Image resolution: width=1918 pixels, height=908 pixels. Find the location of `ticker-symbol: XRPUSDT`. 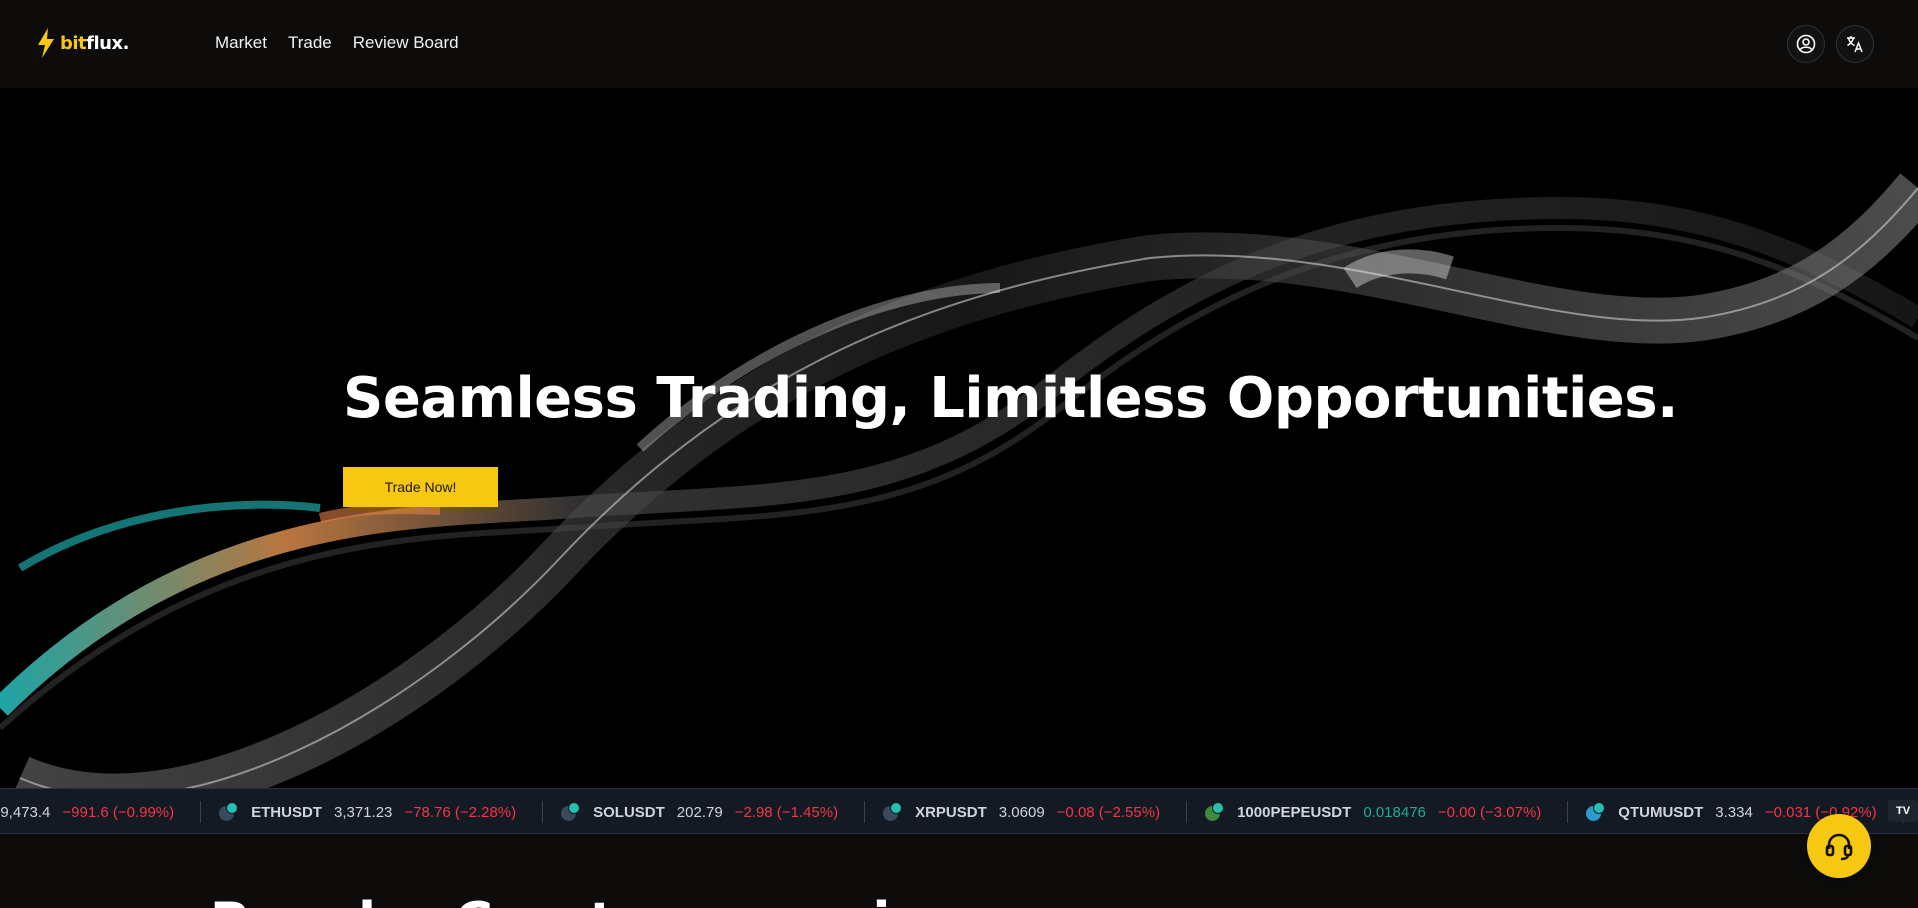

ticker-symbol: XRPUSDT is located at coordinates (951, 812).